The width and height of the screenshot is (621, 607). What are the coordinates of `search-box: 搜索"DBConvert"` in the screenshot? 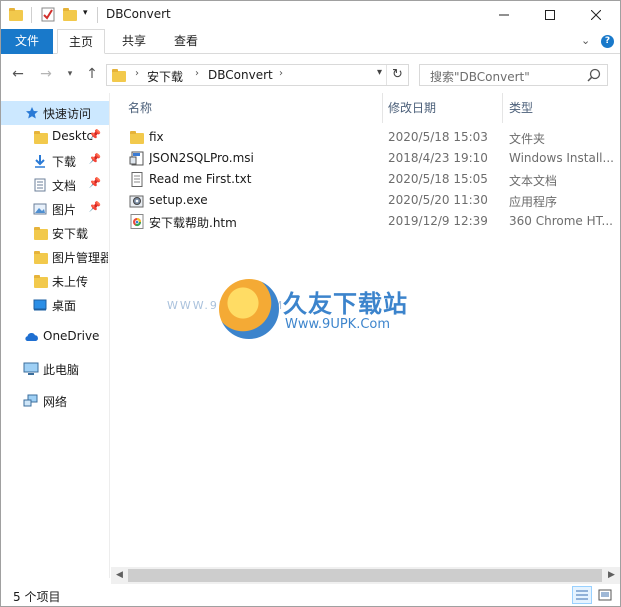 It's located at (513, 75).